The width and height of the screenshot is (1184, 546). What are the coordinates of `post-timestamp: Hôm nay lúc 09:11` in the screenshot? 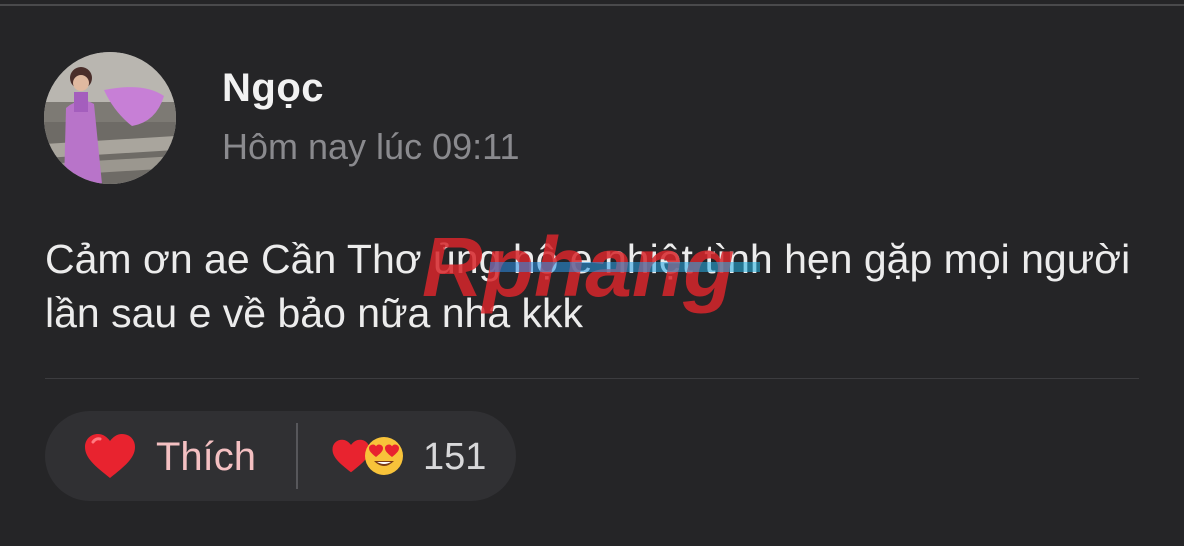 It's located at (371, 146).